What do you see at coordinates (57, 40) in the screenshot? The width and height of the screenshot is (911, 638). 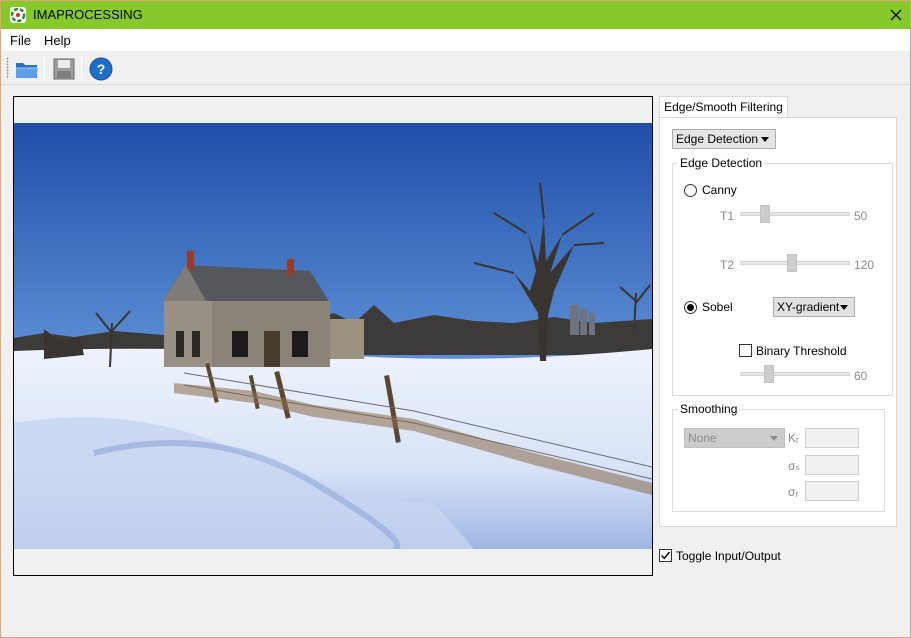 I see `menu-help: Help` at bounding box center [57, 40].